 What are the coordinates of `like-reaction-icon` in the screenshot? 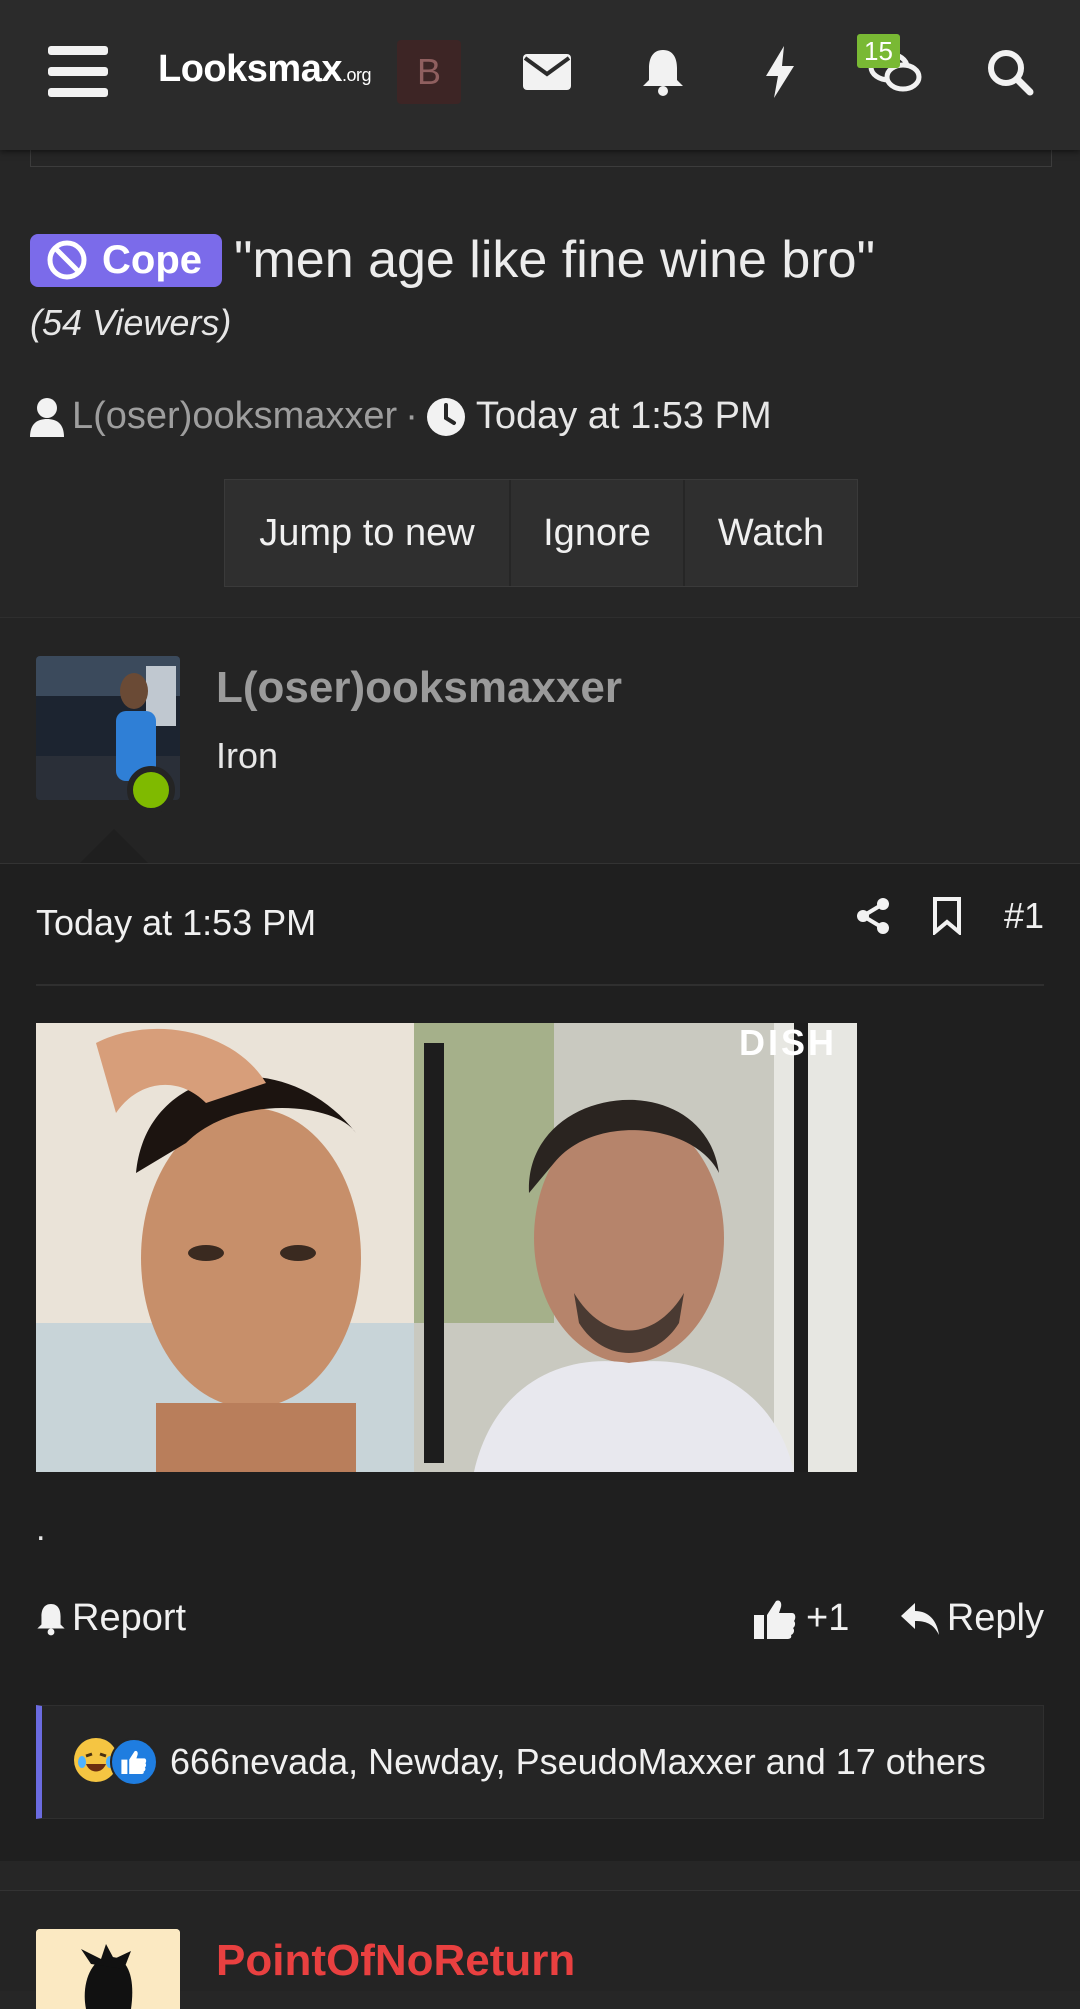 It's located at (134, 1762).